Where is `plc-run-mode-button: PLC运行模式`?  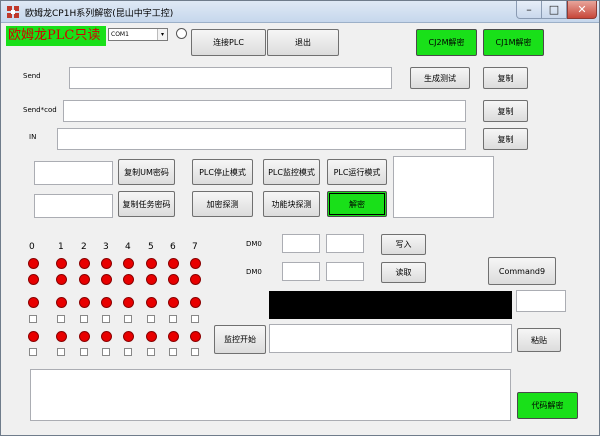
plc-run-mode-button: PLC运行模式 is located at coordinates (357, 172).